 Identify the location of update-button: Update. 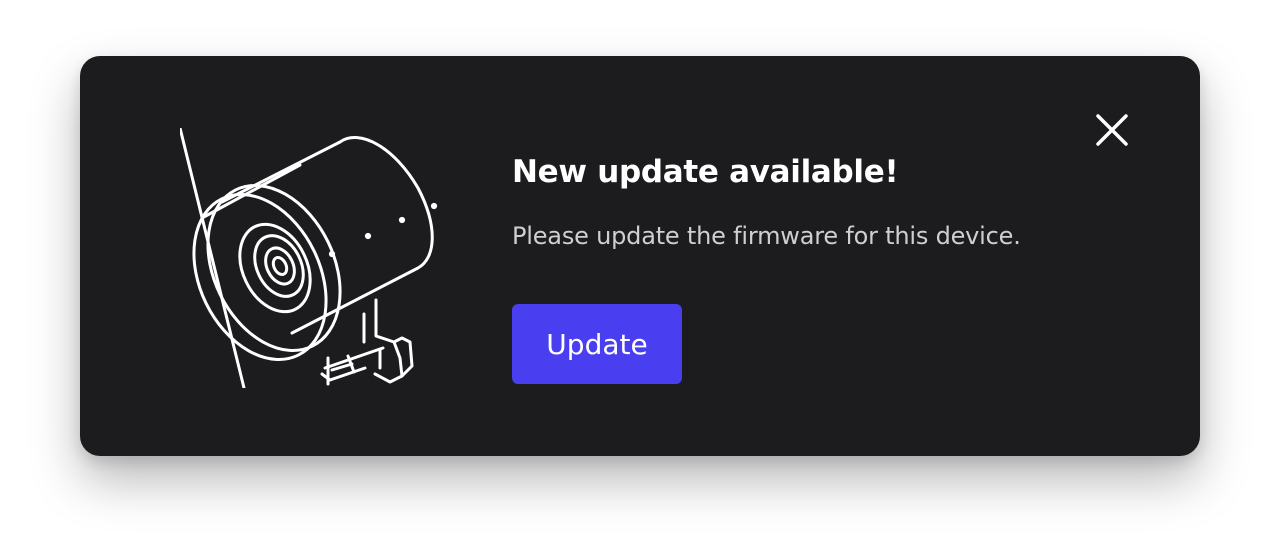
(597, 344).